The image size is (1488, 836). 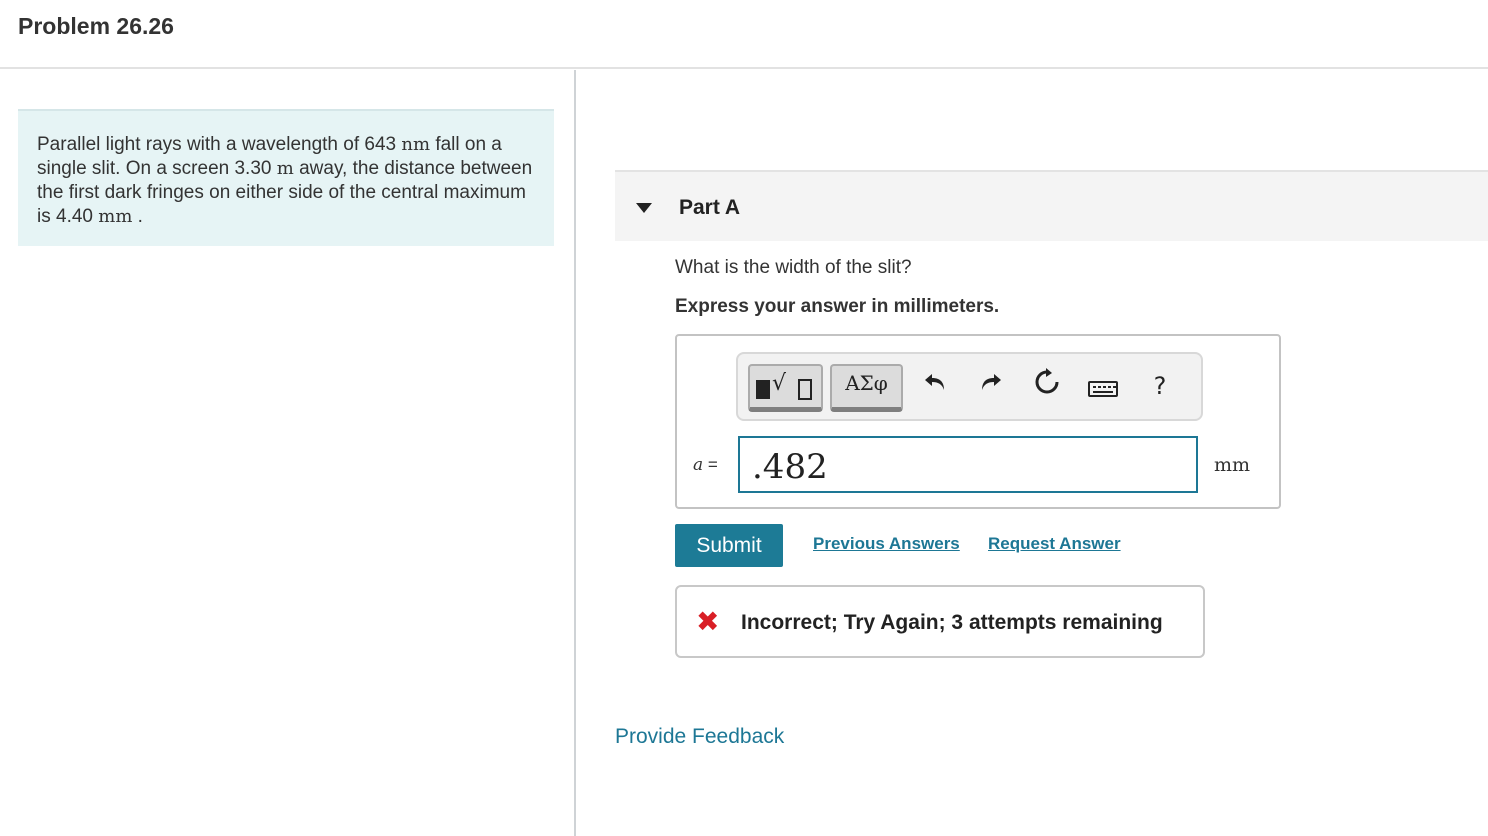 I want to click on math-unit: m, so click(x=285, y=168).